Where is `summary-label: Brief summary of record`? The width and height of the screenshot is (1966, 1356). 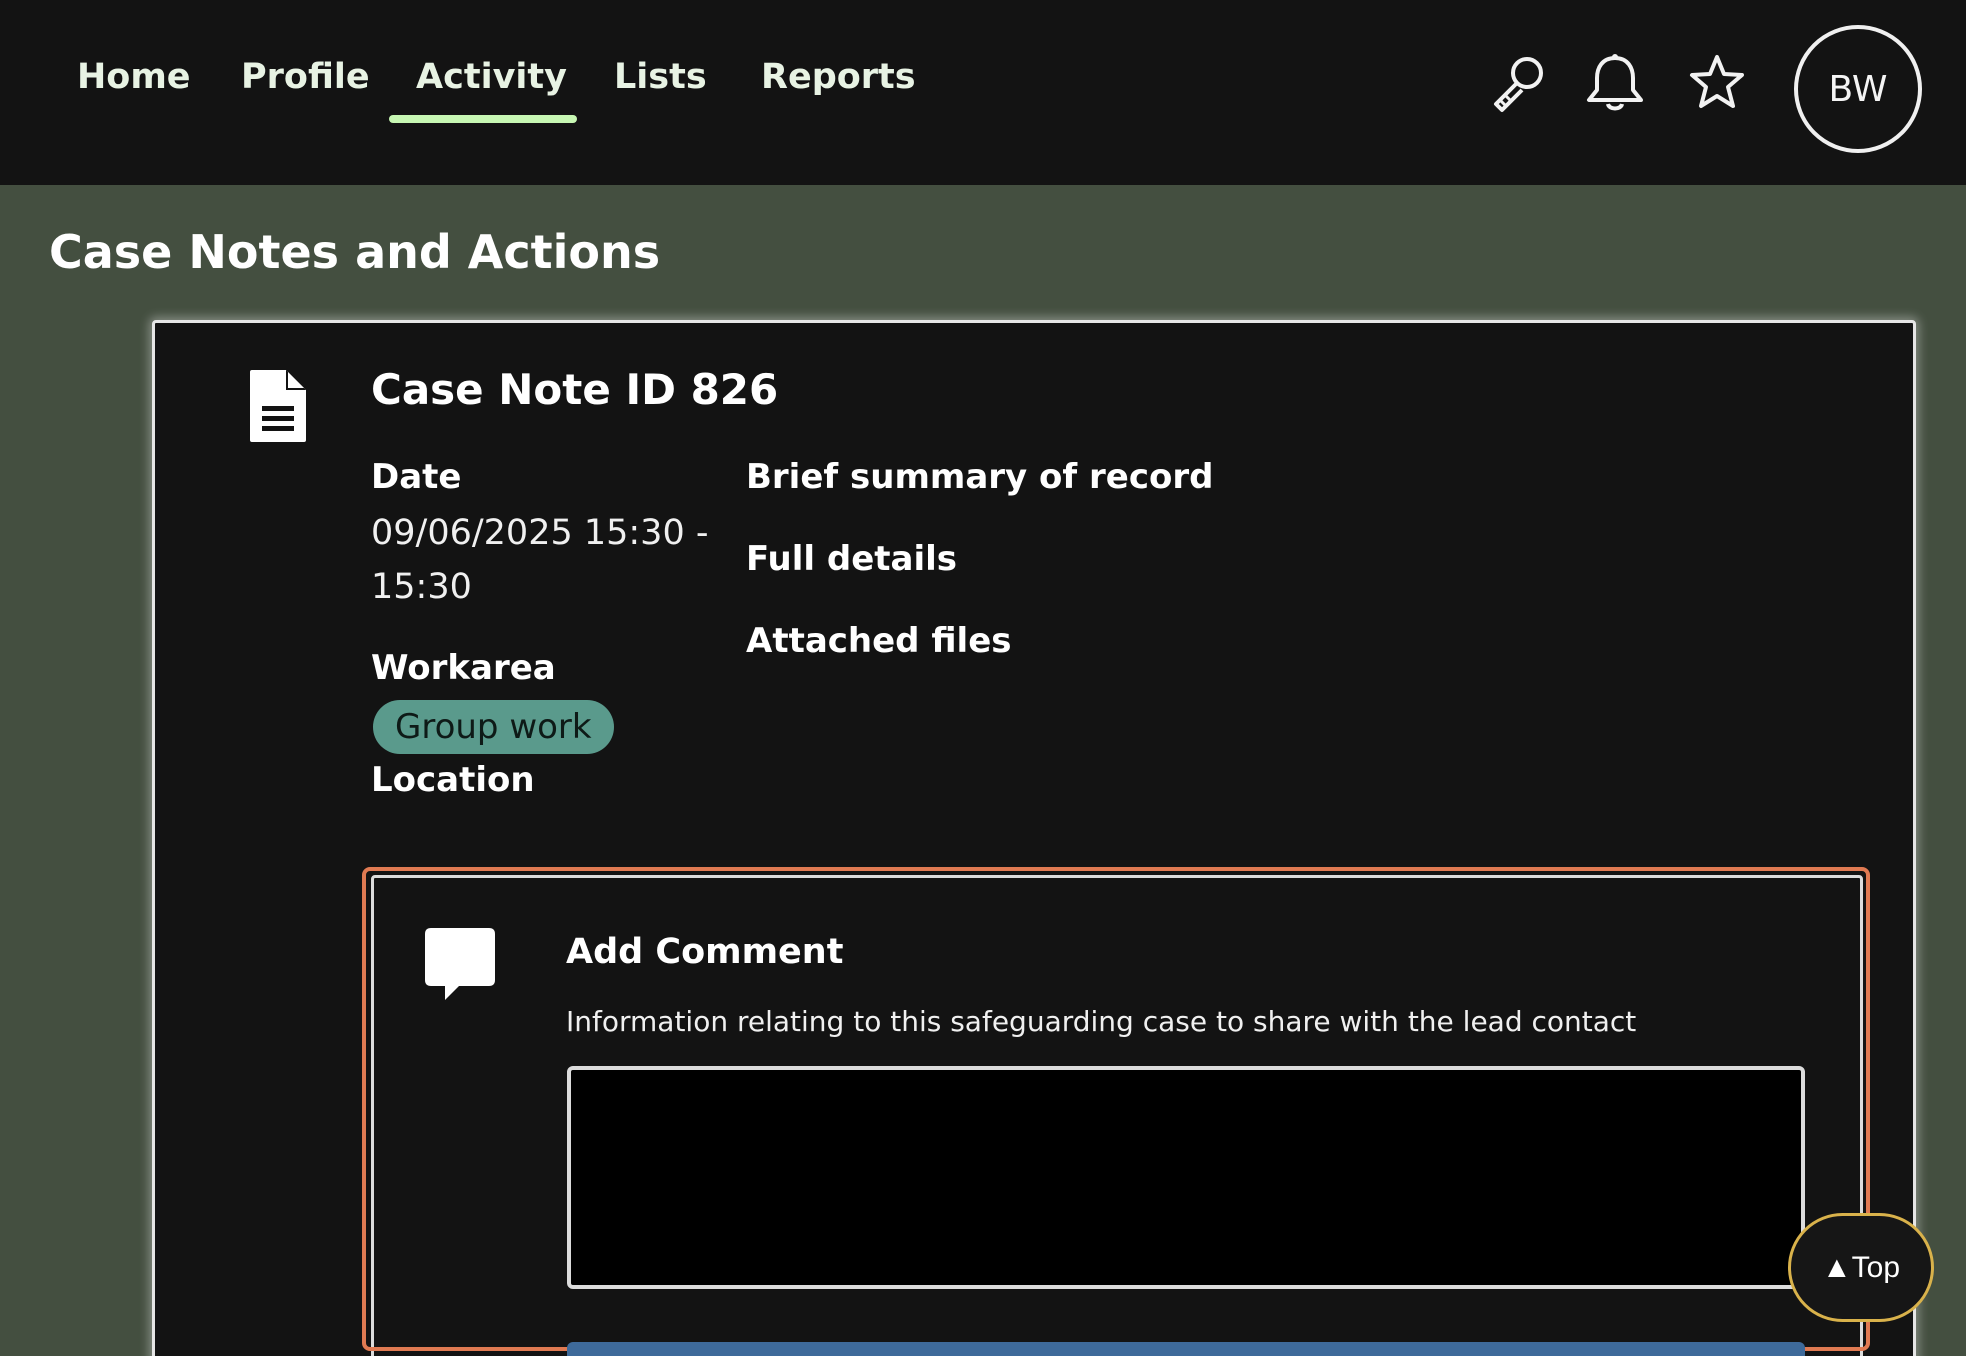 summary-label: Brief summary of record is located at coordinates (980, 477).